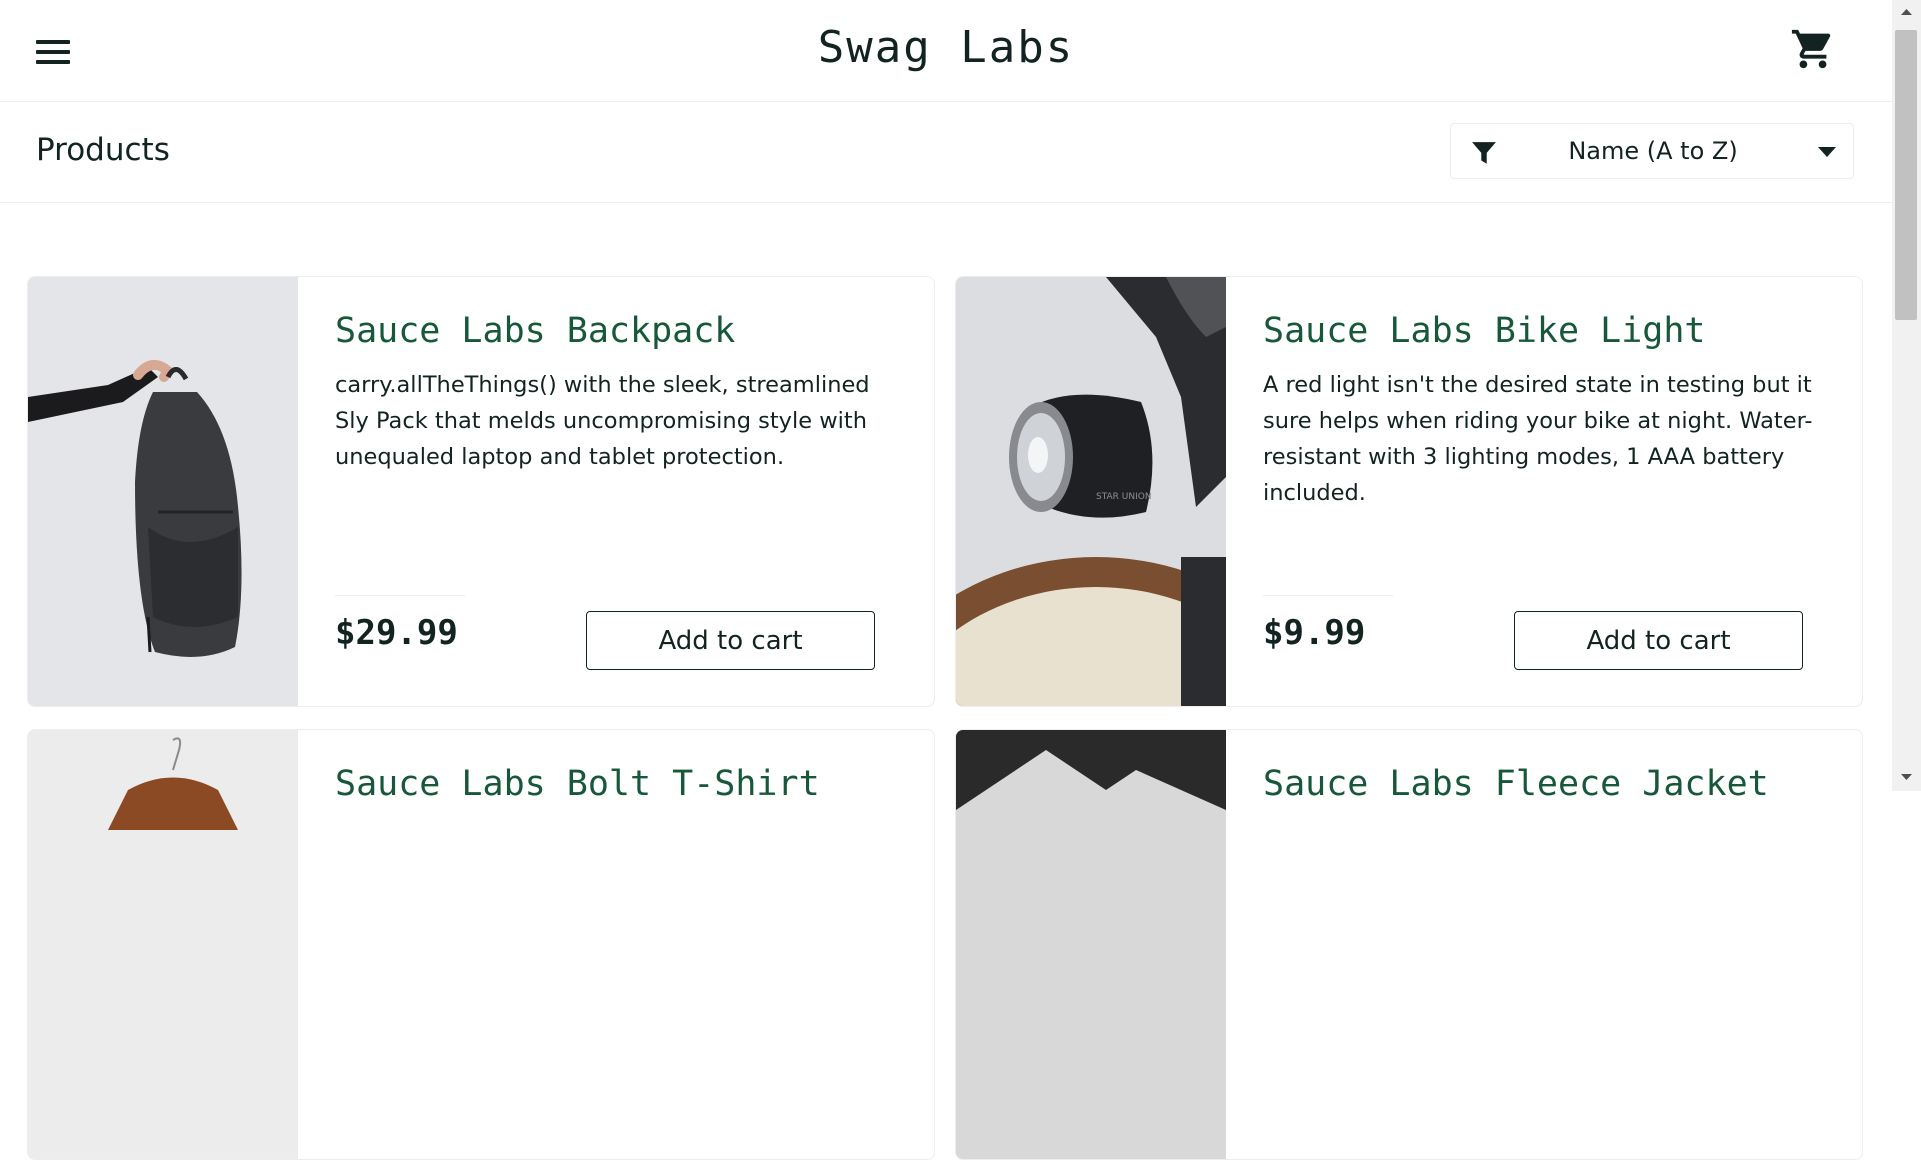 The height and width of the screenshot is (1160, 1921). I want to click on page-title: Products, so click(103, 150).